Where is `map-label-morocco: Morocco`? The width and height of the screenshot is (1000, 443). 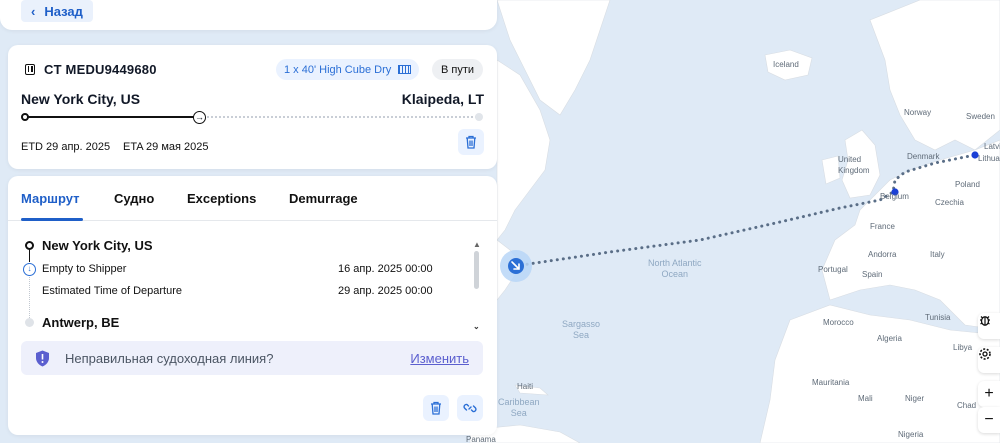 map-label-morocco: Morocco is located at coordinates (838, 322).